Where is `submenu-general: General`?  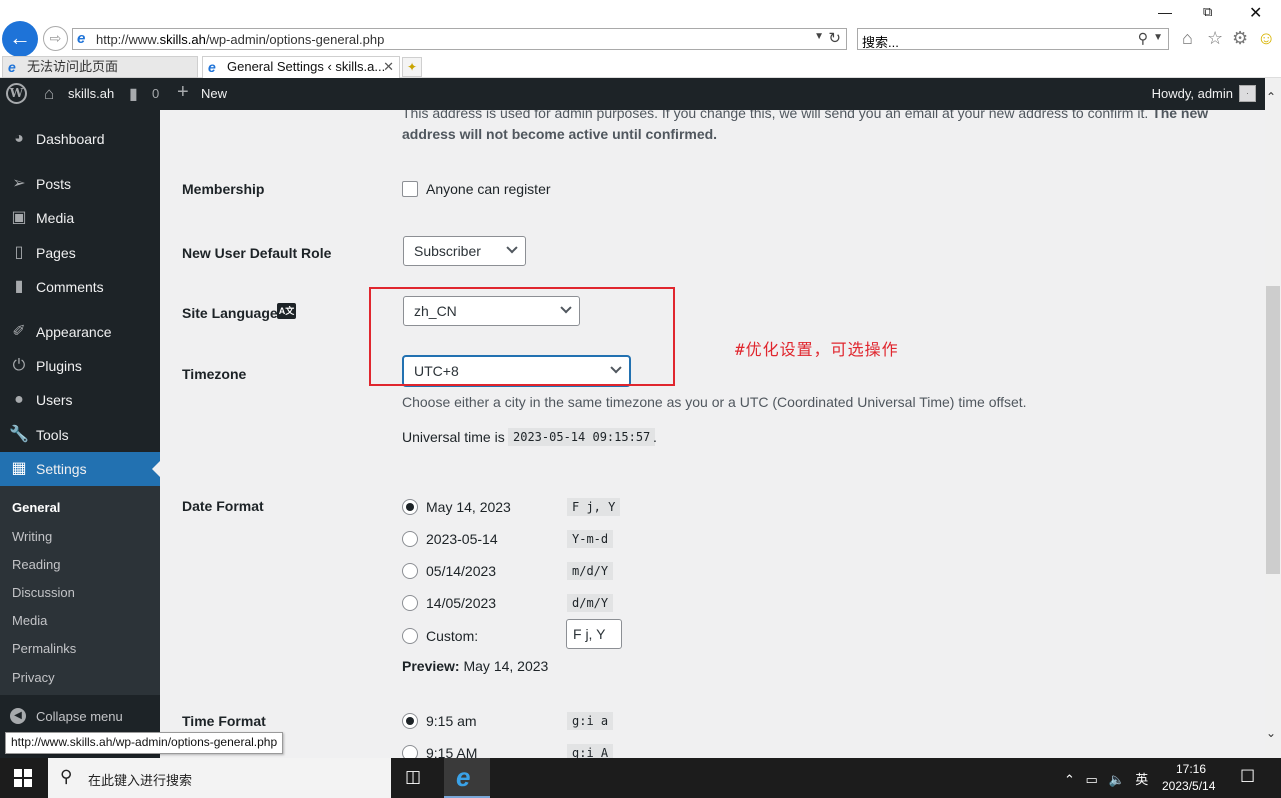
submenu-general: General is located at coordinates (36, 507).